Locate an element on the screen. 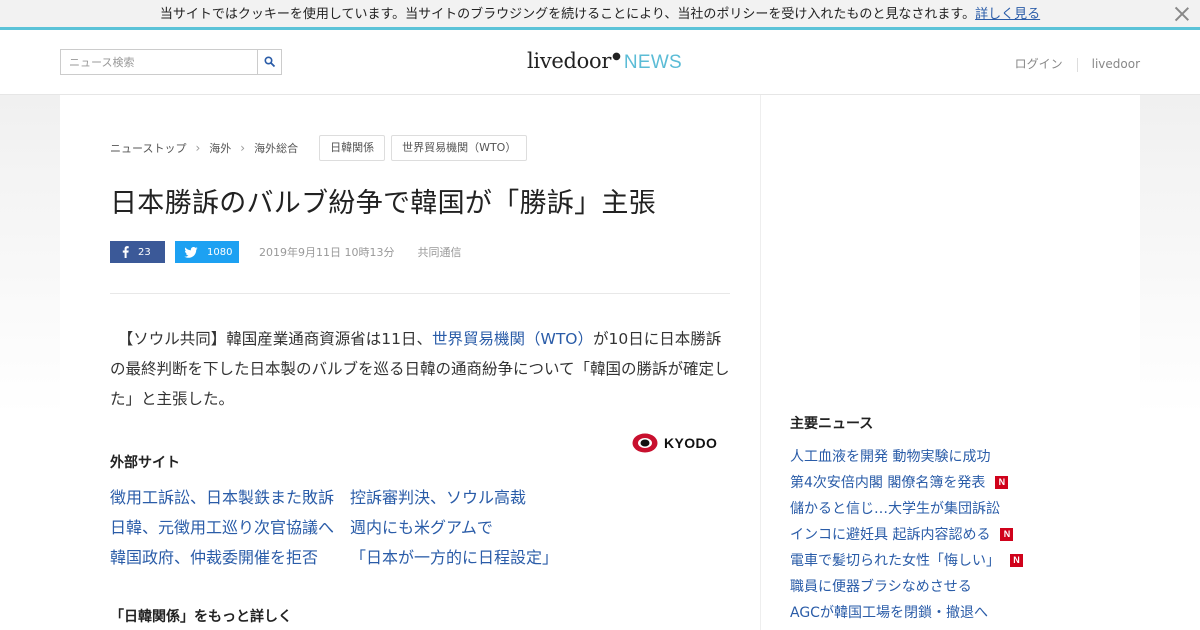 The width and height of the screenshot is (1200, 630). breadcrumb-item-overseas-general: 海外総合 is located at coordinates (276, 148).